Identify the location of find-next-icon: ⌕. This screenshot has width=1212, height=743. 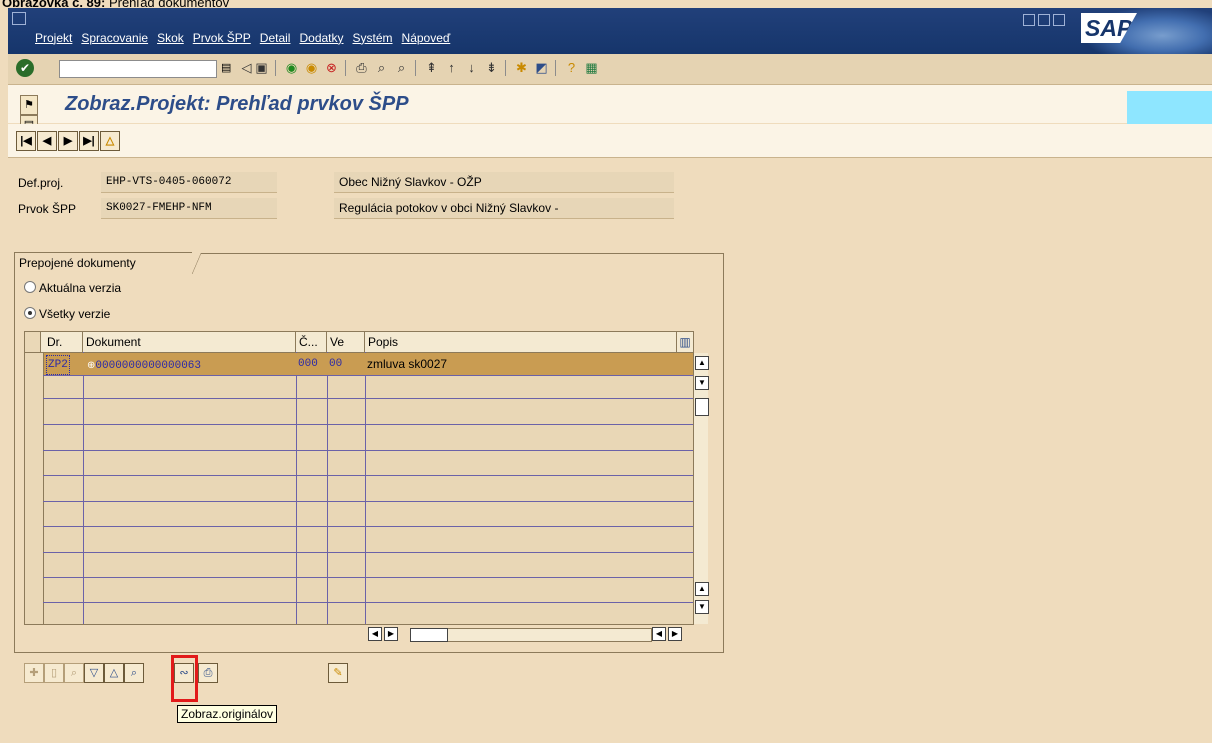
(401, 68).